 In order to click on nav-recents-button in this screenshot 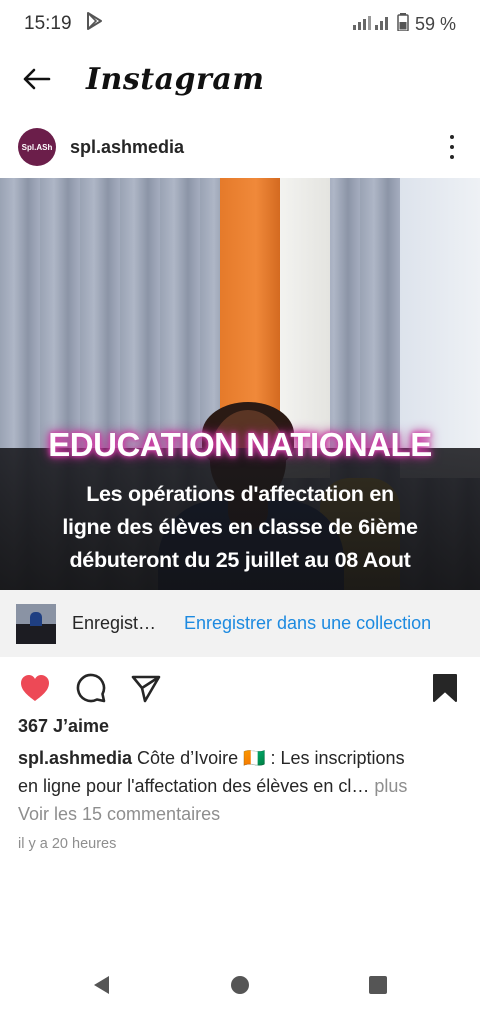, I will do `click(378, 985)`.